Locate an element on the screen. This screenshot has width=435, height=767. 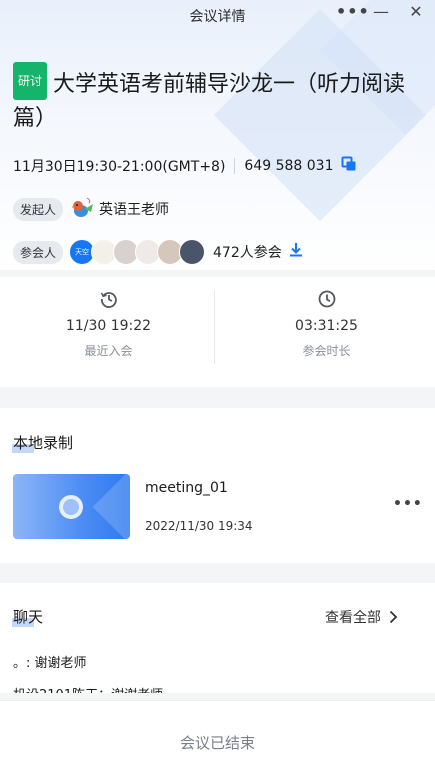
chevron-right-icon is located at coordinates (393, 617).